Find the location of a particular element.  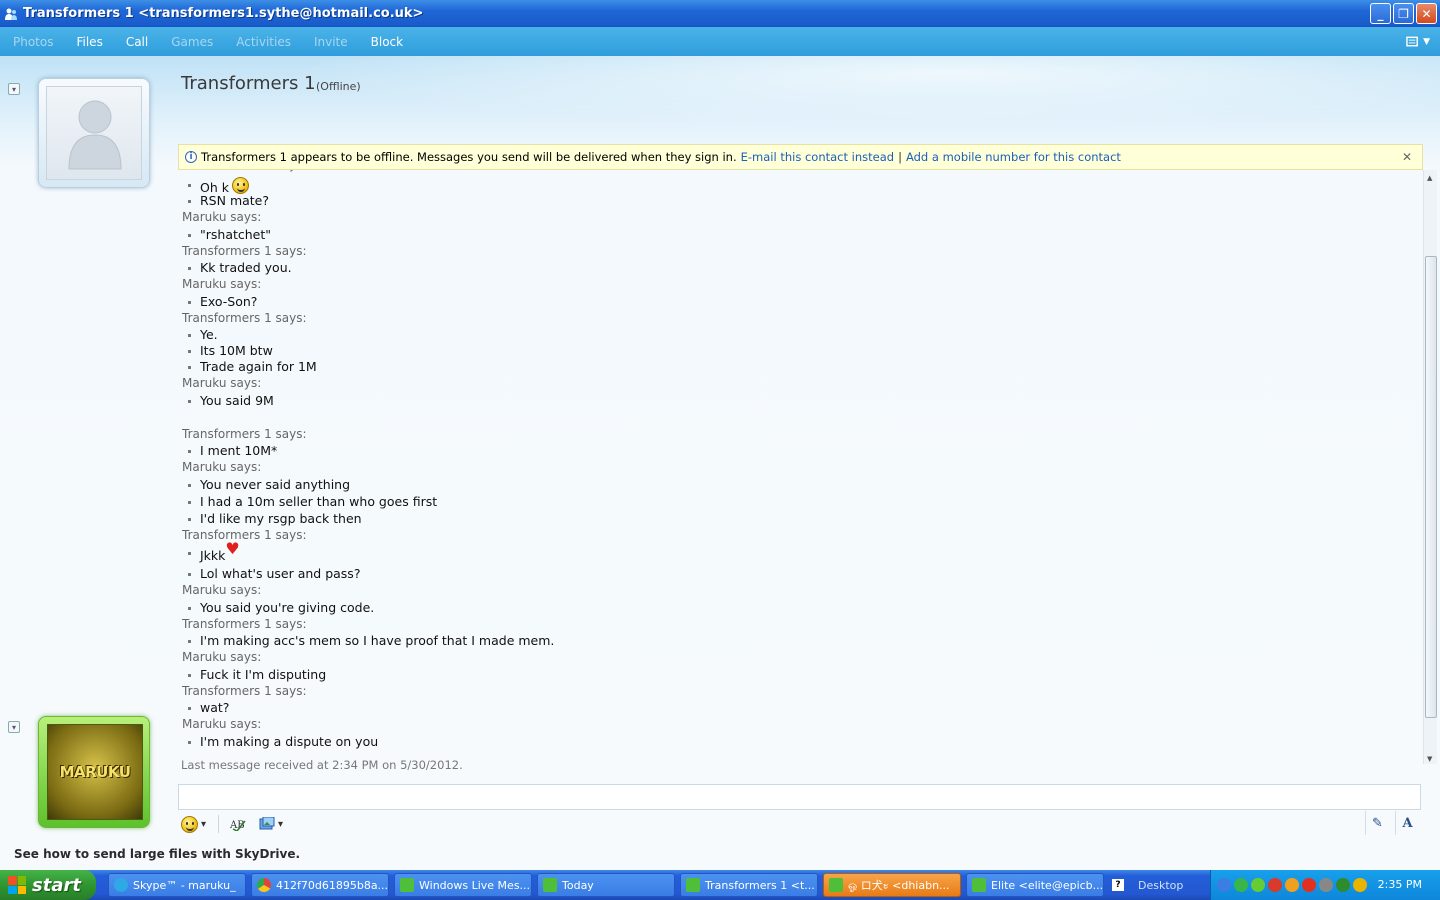

task-today: Today is located at coordinates (606, 885).